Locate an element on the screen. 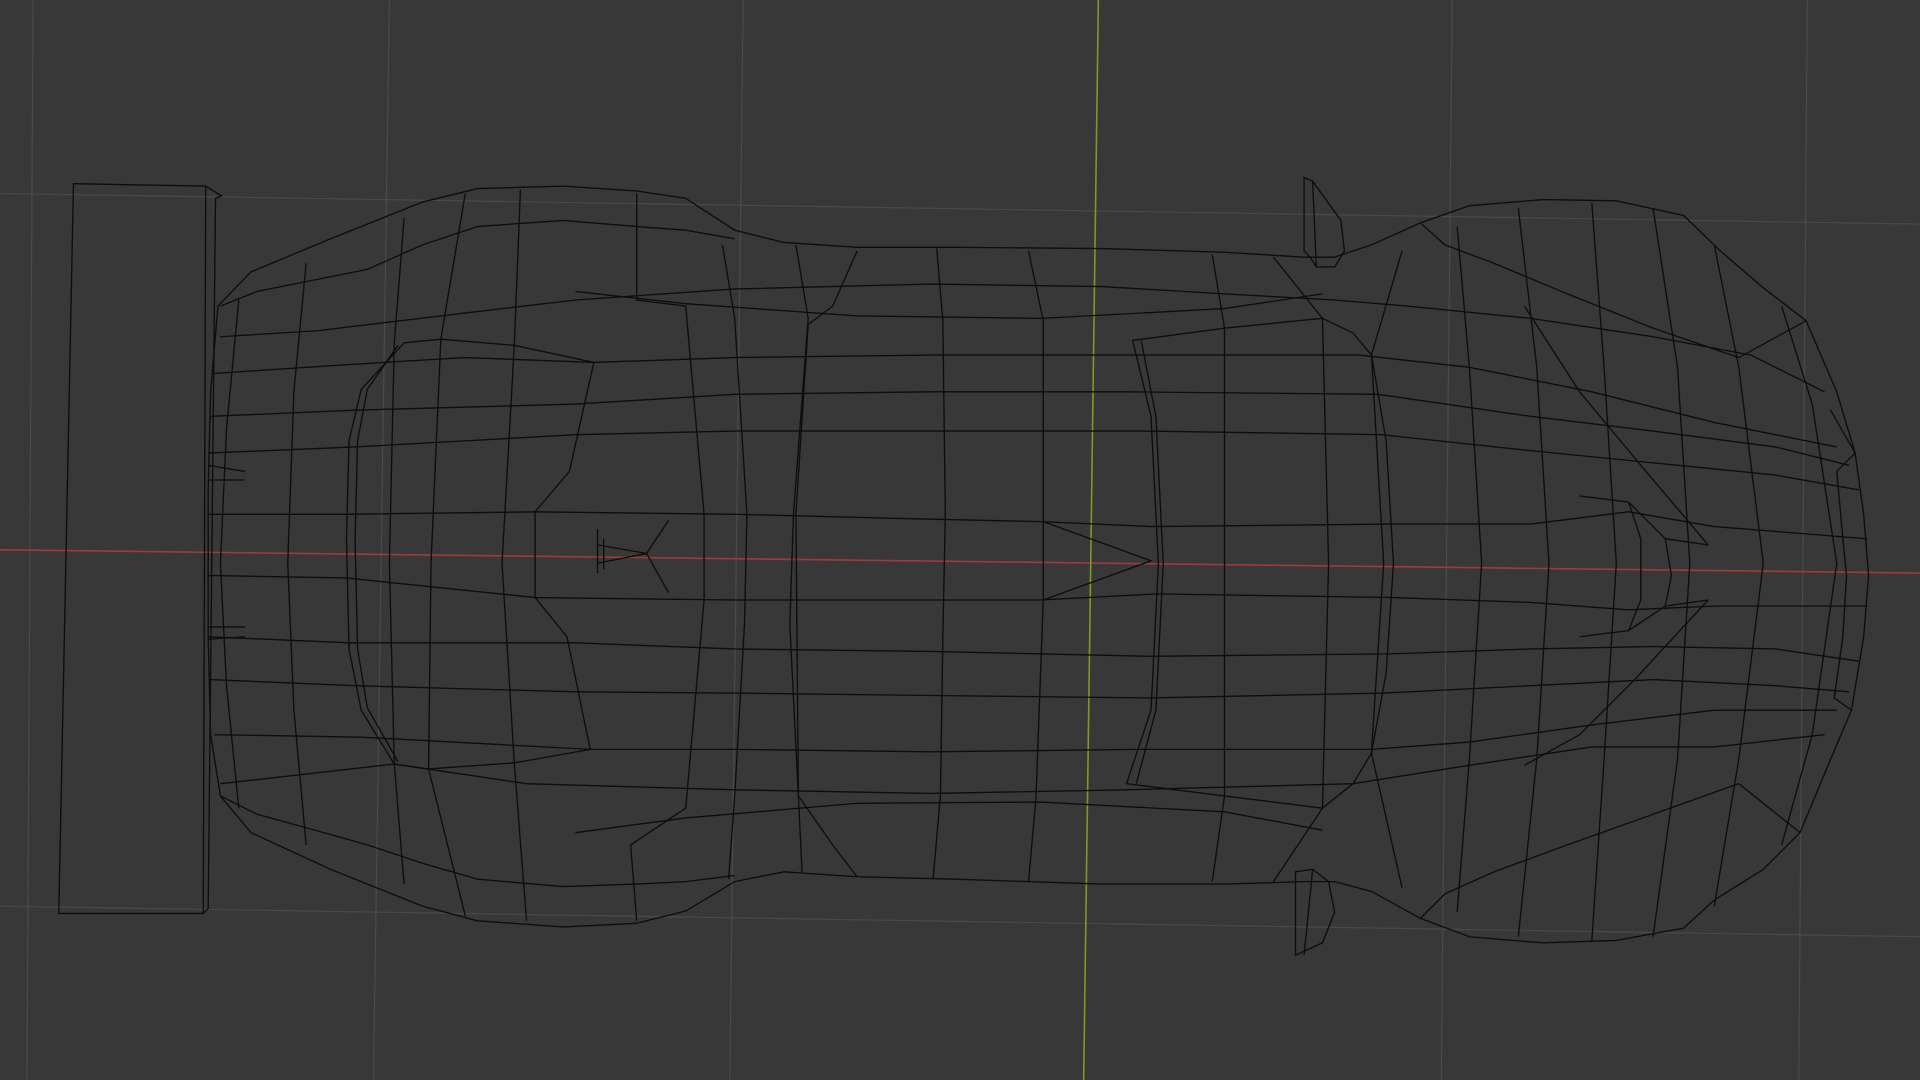  windshield-inner is located at coordinates (1149, 562).